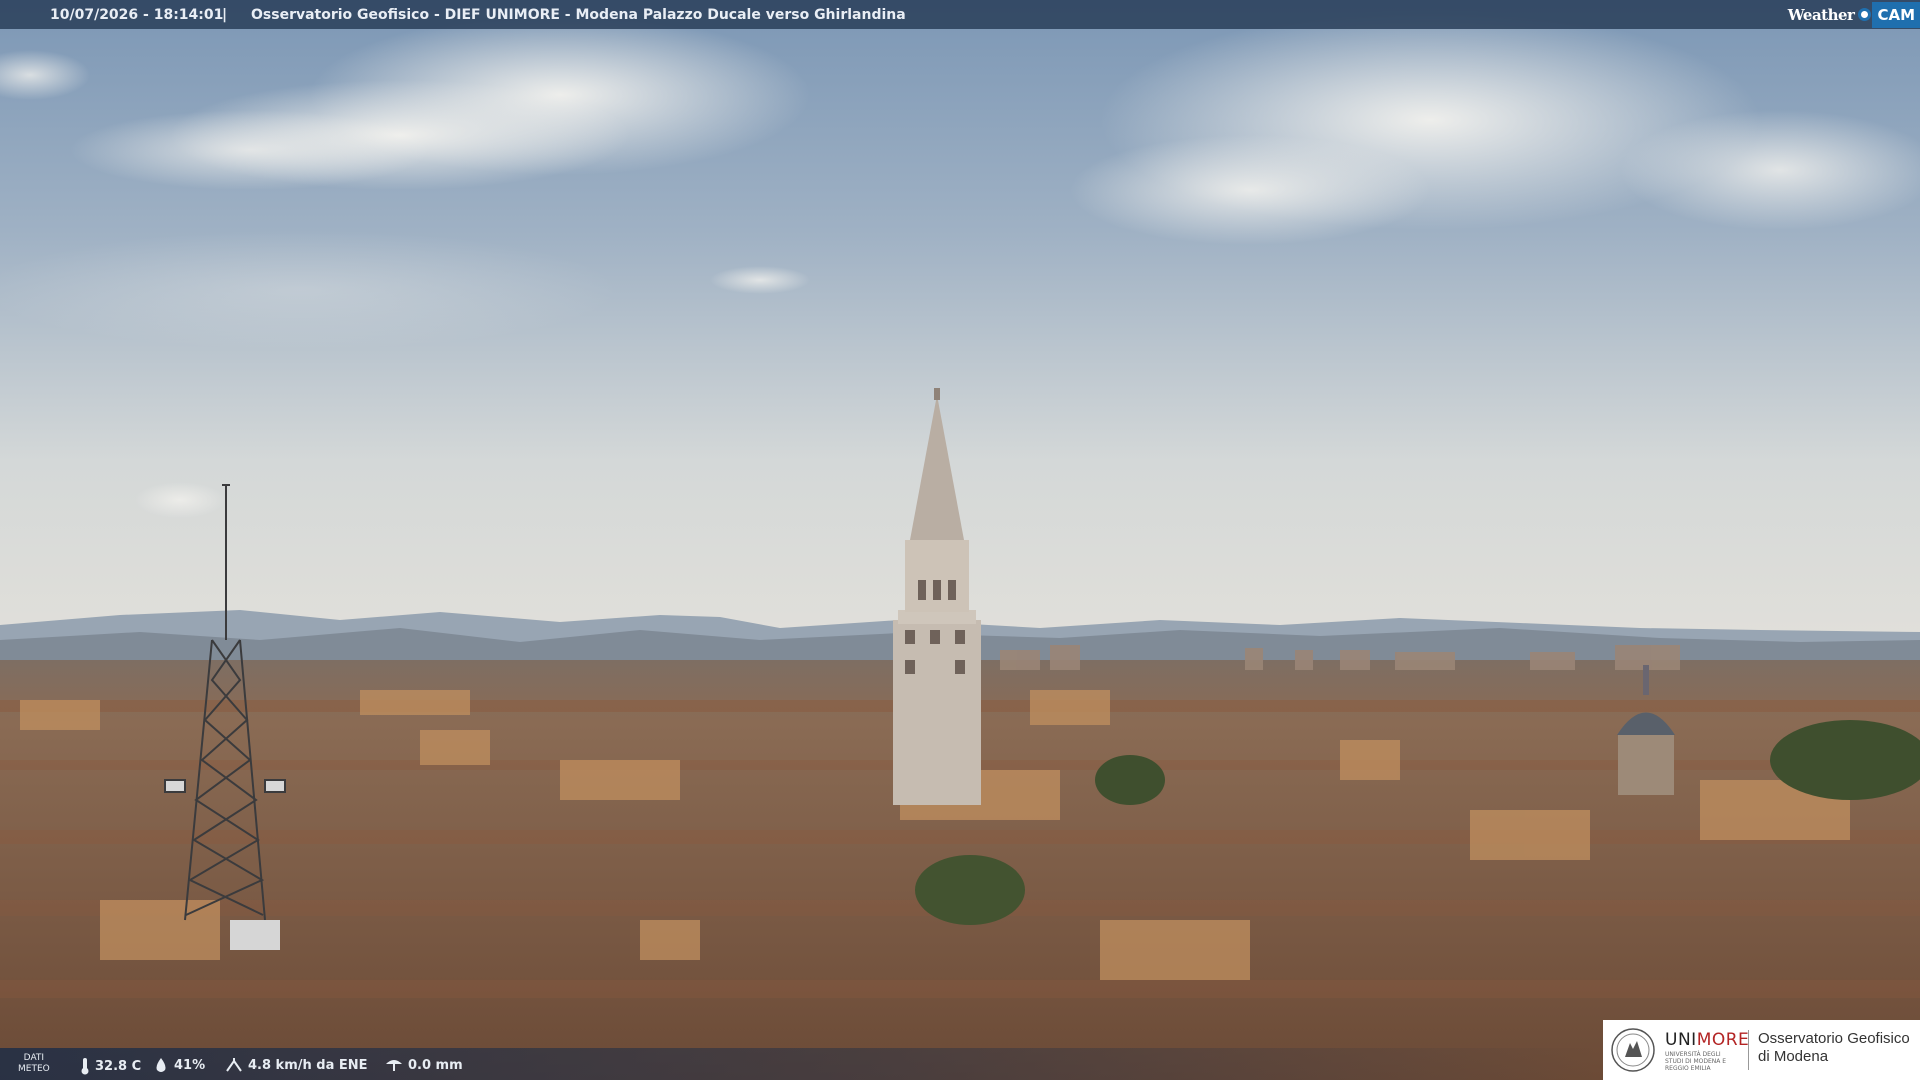  I want to click on weathercam-logo: Weather CAM, so click(1854, 14).